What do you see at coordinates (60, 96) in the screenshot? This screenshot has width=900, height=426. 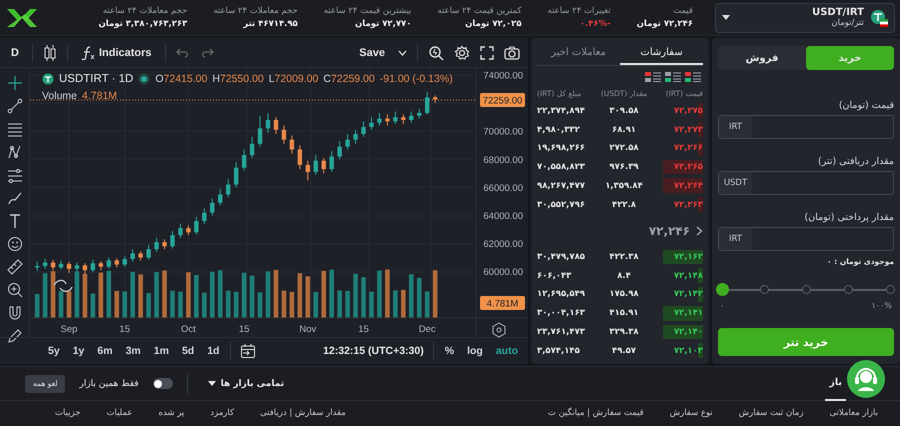 I see `volume-label: Volume` at bounding box center [60, 96].